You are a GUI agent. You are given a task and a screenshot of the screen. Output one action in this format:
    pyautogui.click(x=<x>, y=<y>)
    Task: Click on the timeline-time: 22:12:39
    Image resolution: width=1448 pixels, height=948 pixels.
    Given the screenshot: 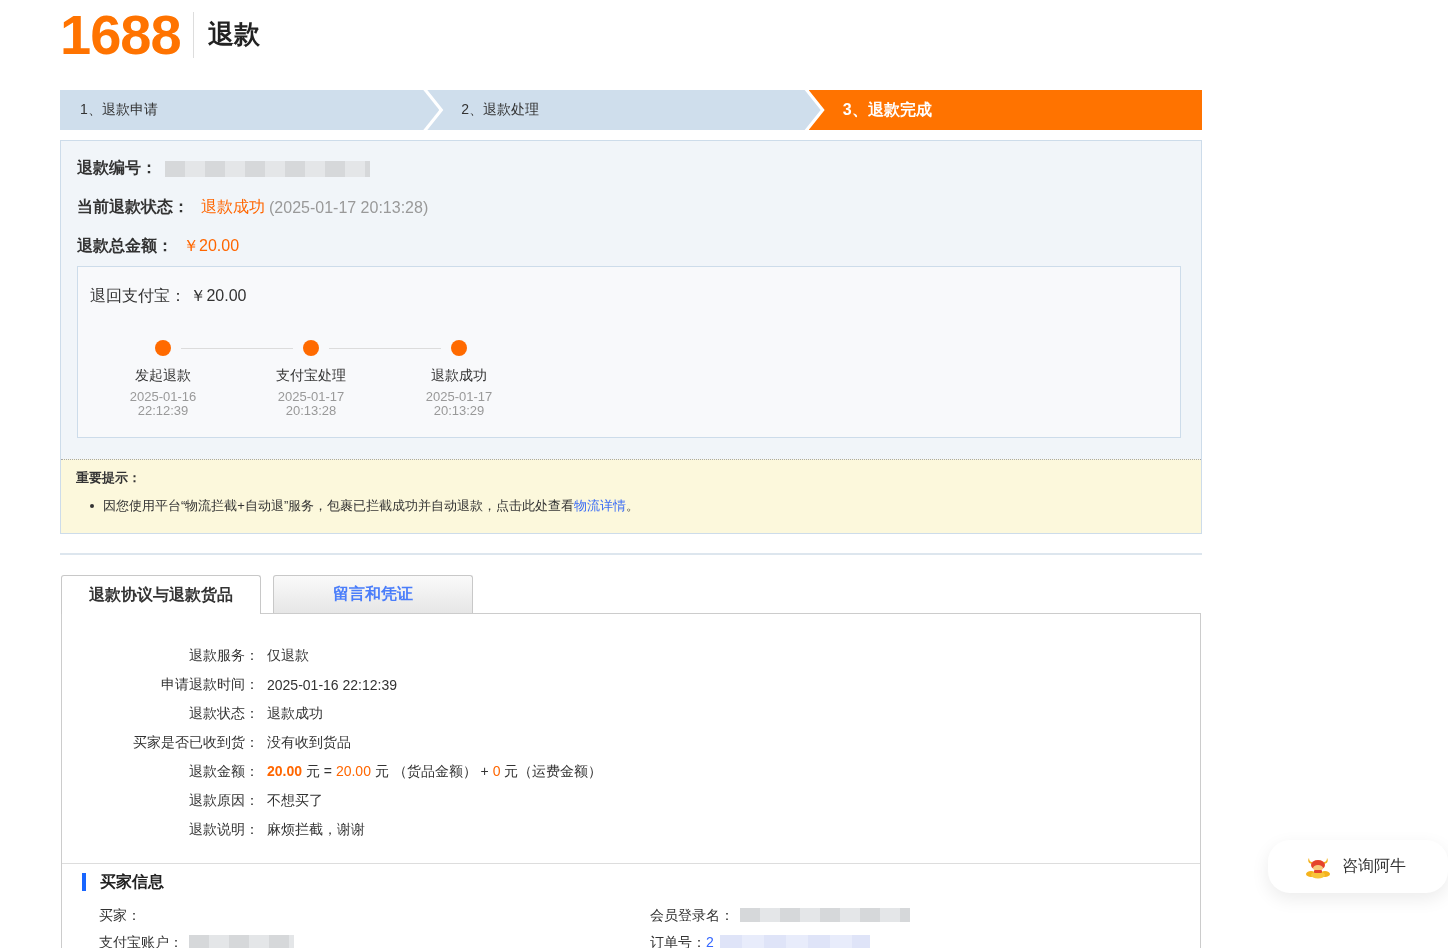 What is the action you would take?
    pyautogui.click(x=163, y=411)
    